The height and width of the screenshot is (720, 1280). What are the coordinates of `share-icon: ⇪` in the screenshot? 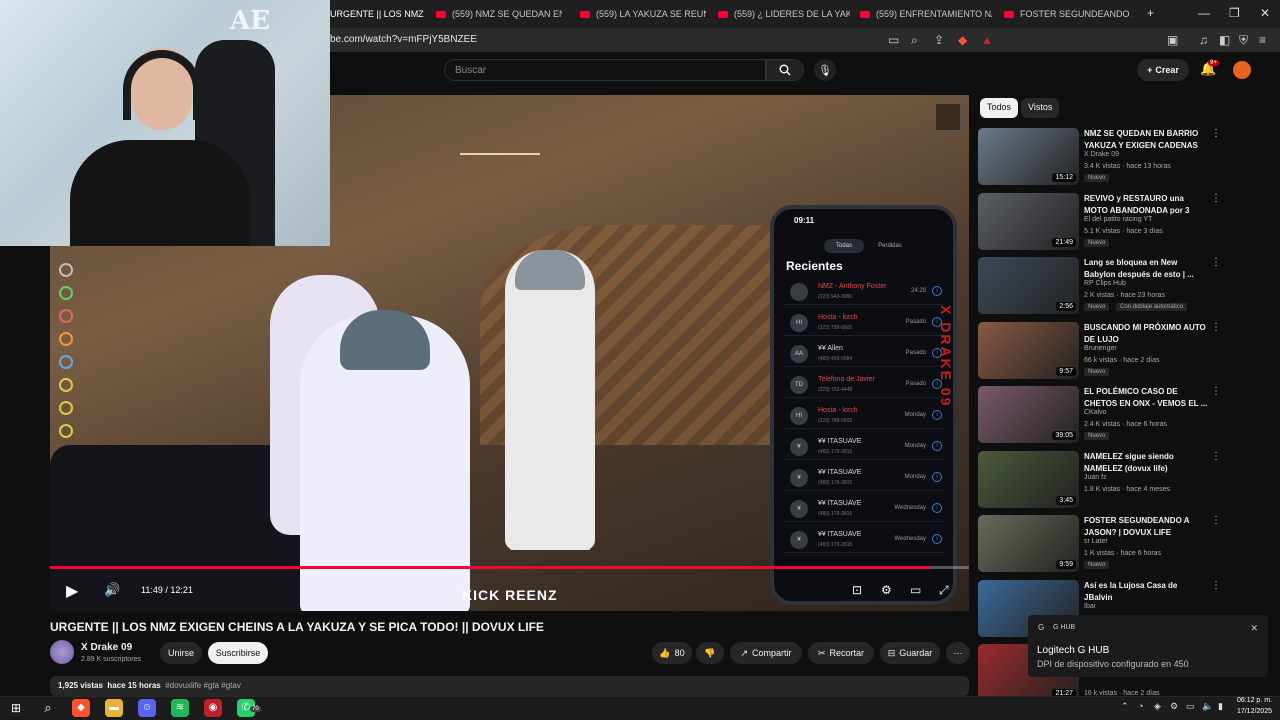 It's located at (939, 40).